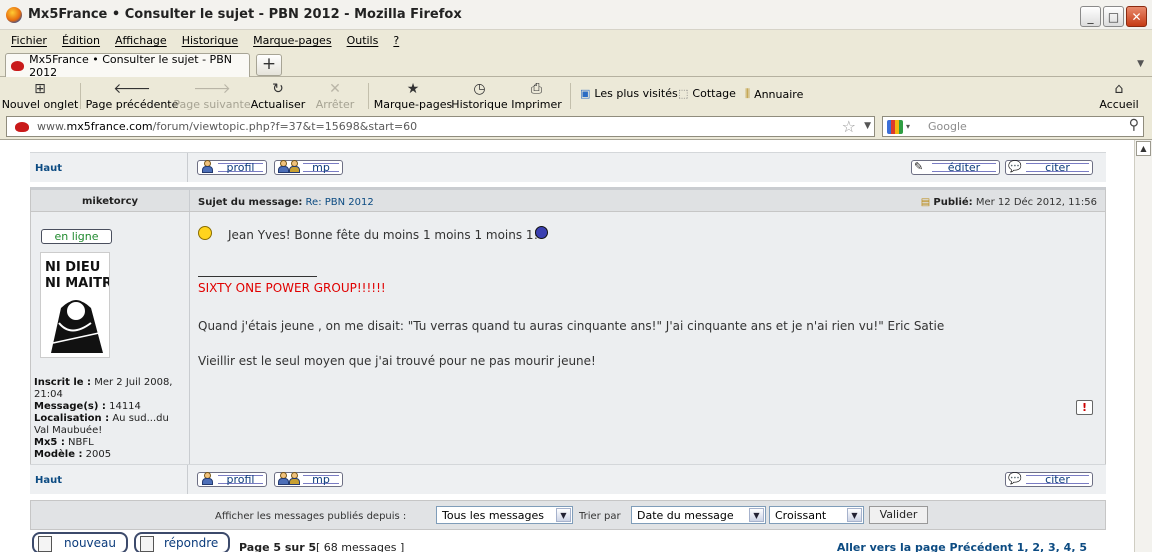 This screenshot has height=552, width=1152. I want to click on menu-historique: Historique, so click(210, 40).